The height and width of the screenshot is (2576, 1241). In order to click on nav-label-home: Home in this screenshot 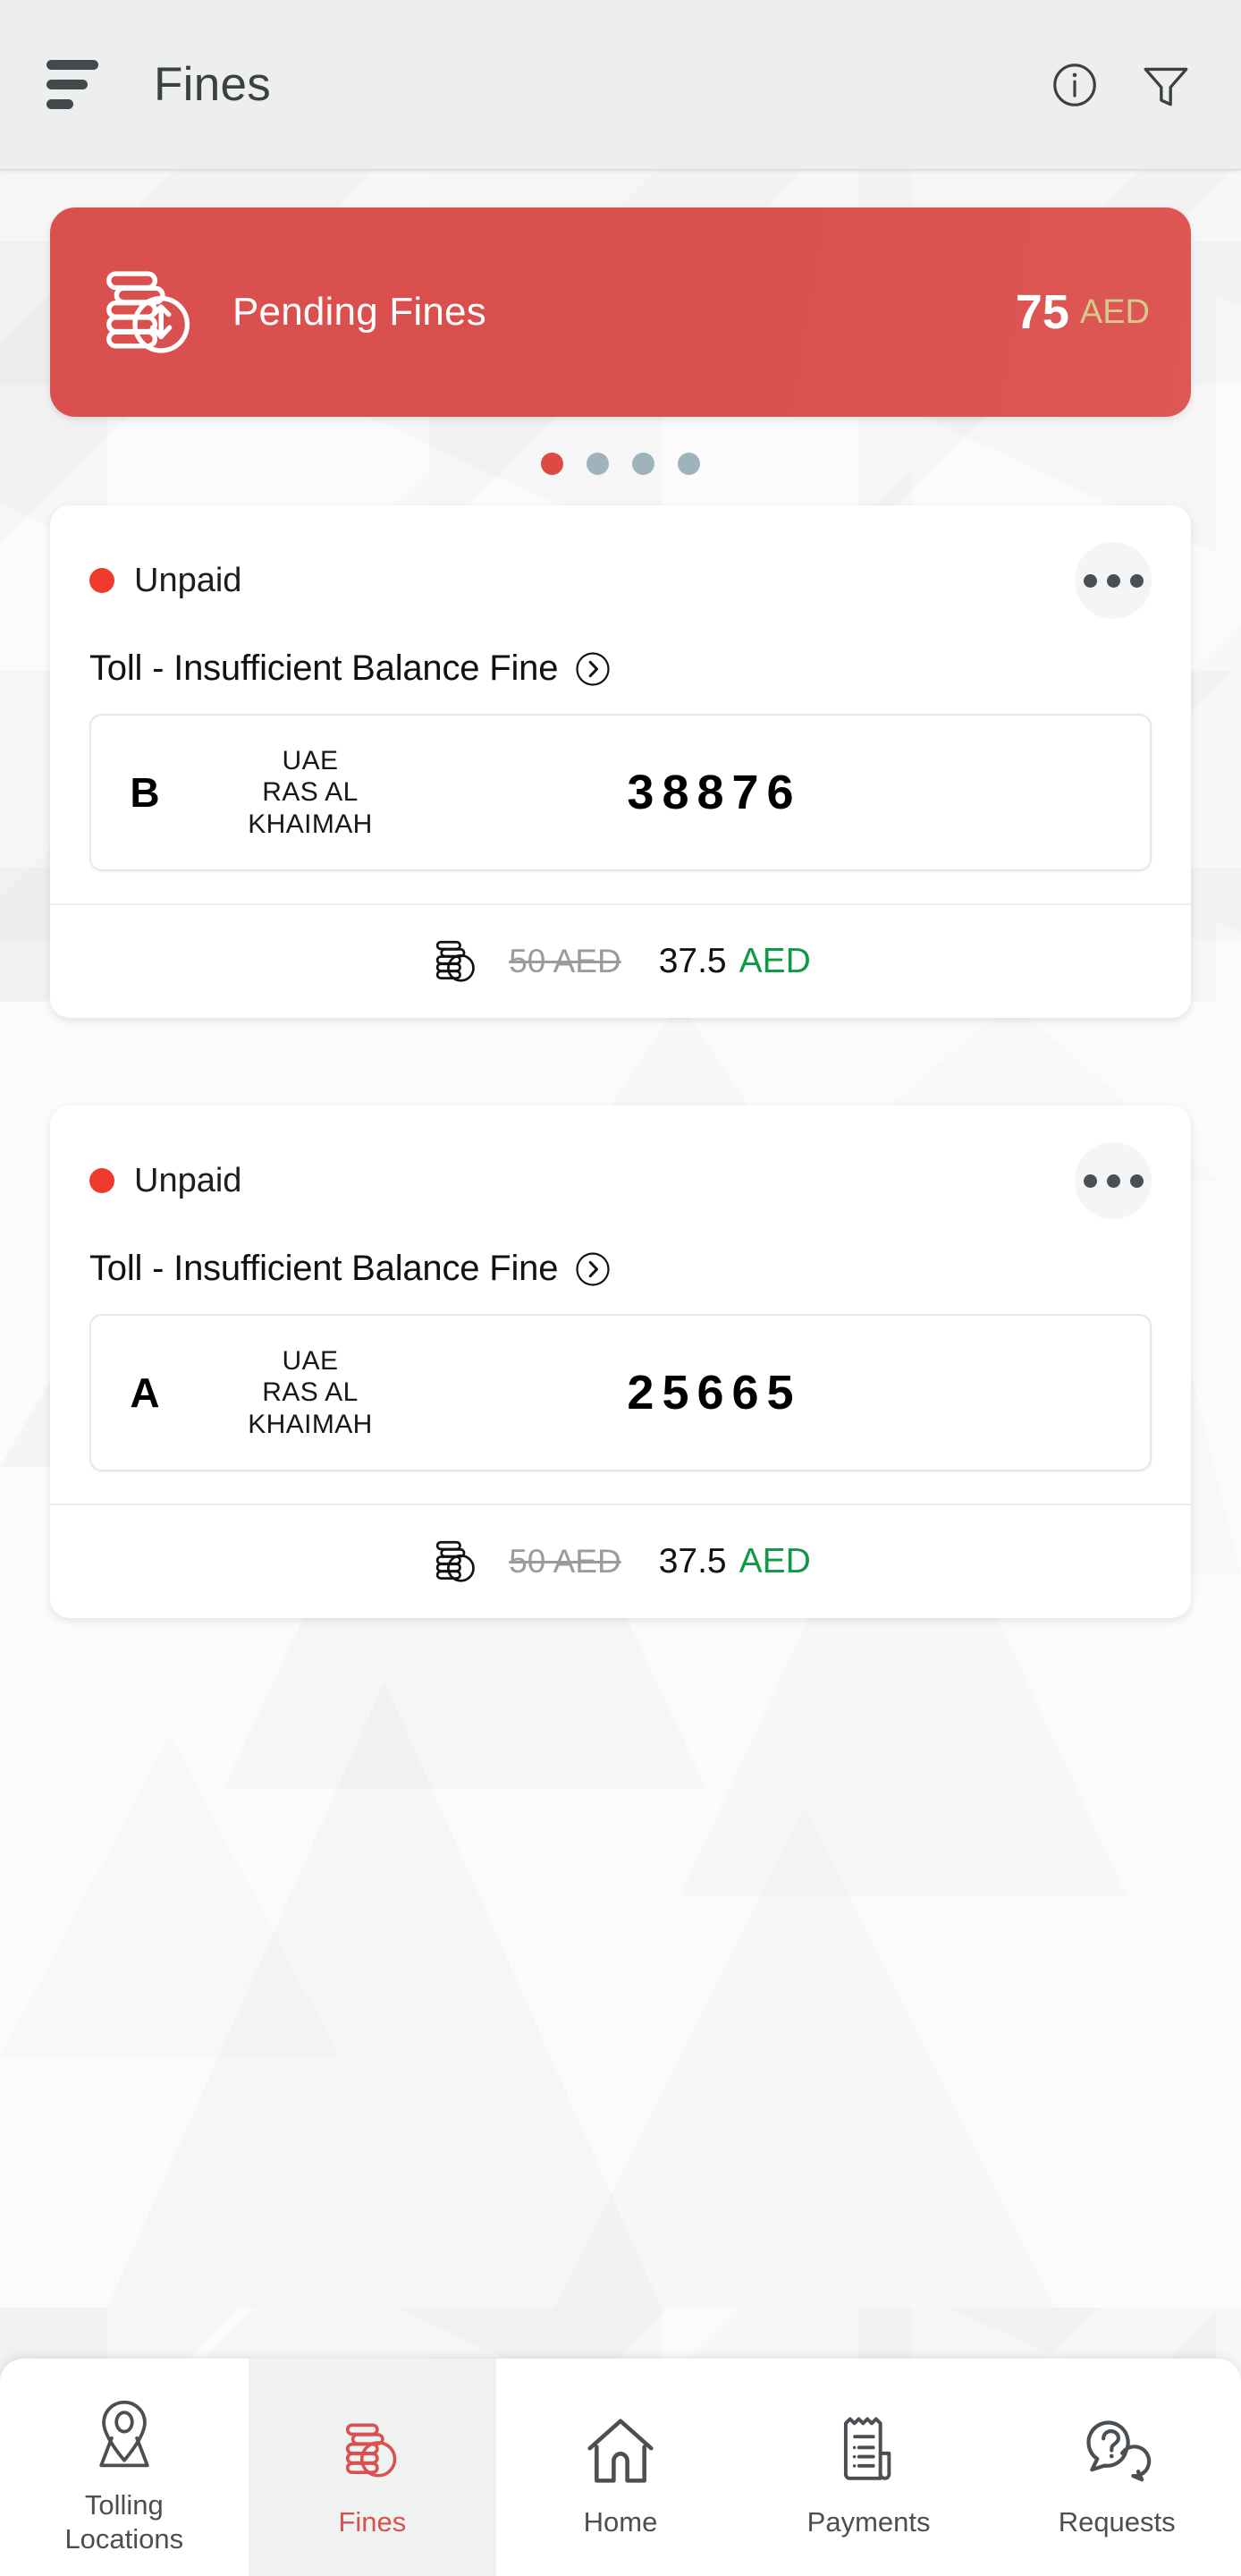, I will do `click(621, 2522)`.